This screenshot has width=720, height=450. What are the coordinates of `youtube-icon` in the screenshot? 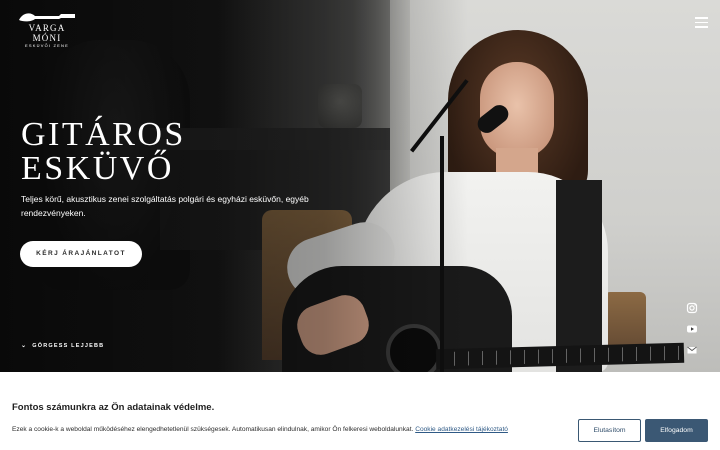 It's located at (692, 329).